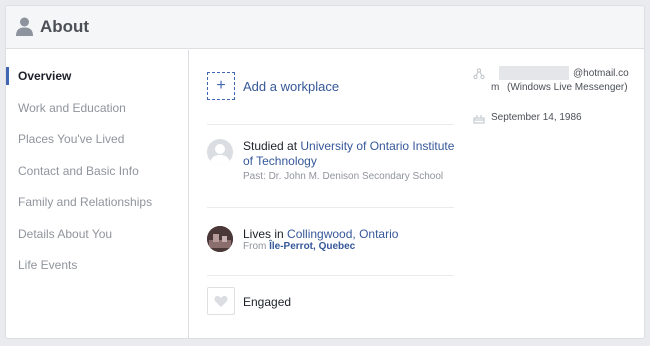 This screenshot has height=346, width=650. Describe the element at coordinates (536, 117) in the screenshot. I see `birthday-text: September 14, 1986` at that location.